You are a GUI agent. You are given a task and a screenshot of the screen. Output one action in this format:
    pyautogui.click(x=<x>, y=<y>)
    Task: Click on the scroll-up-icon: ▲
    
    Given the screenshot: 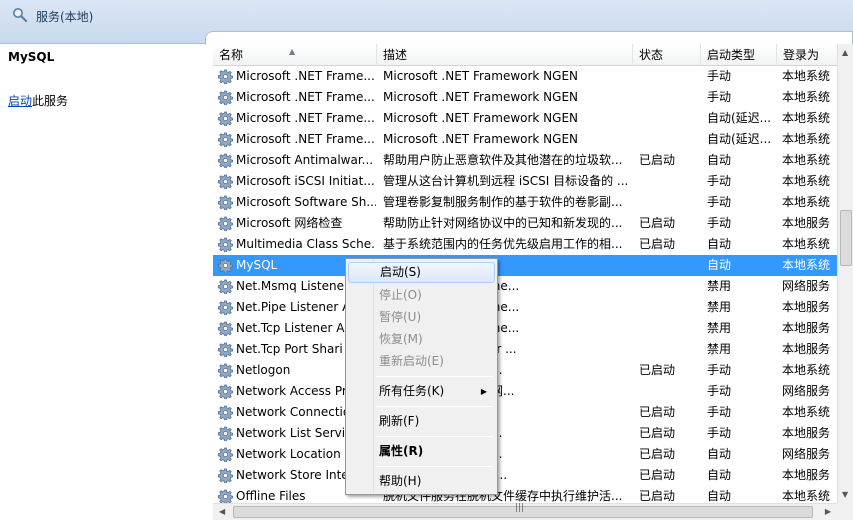 What is the action you would take?
    pyautogui.click(x=845, y=52)
    